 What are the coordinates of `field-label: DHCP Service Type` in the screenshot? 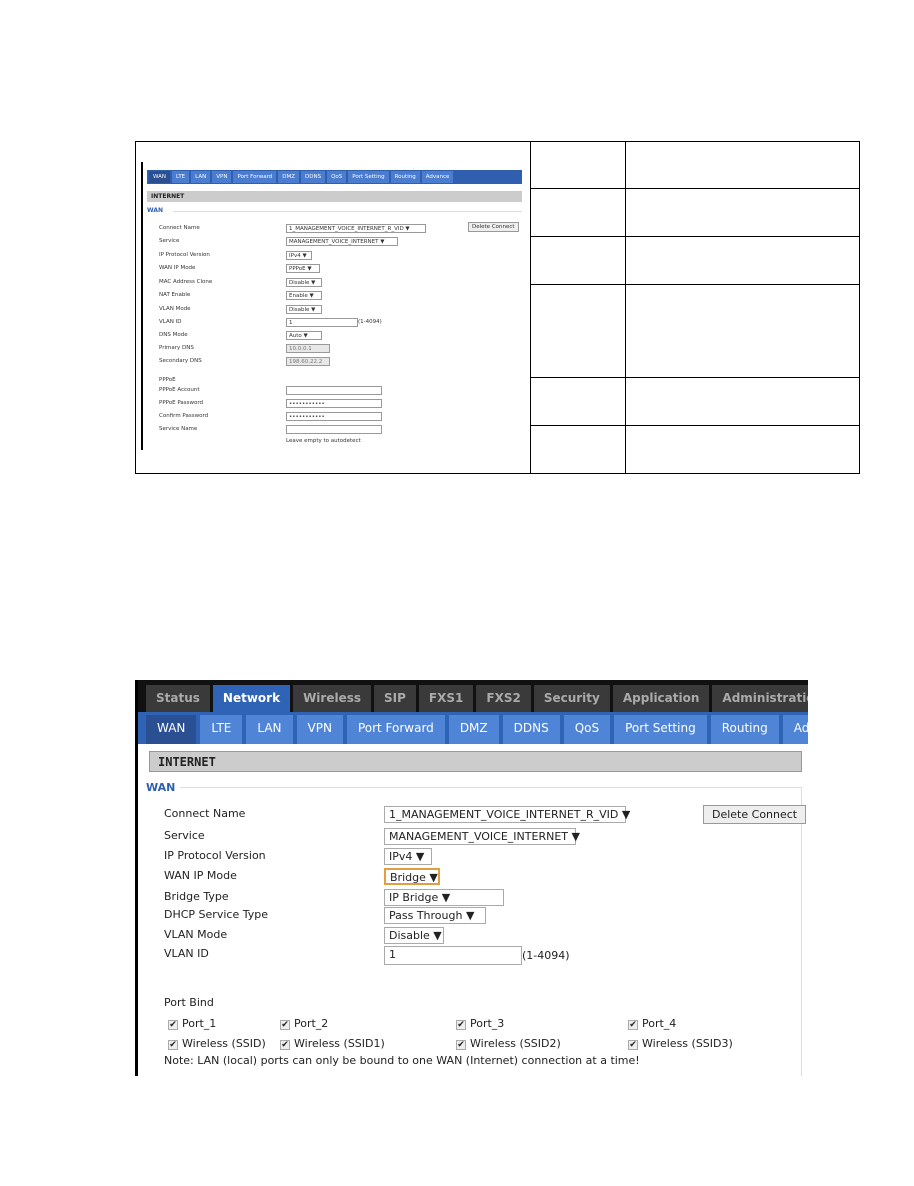 It's located at (216, 914).